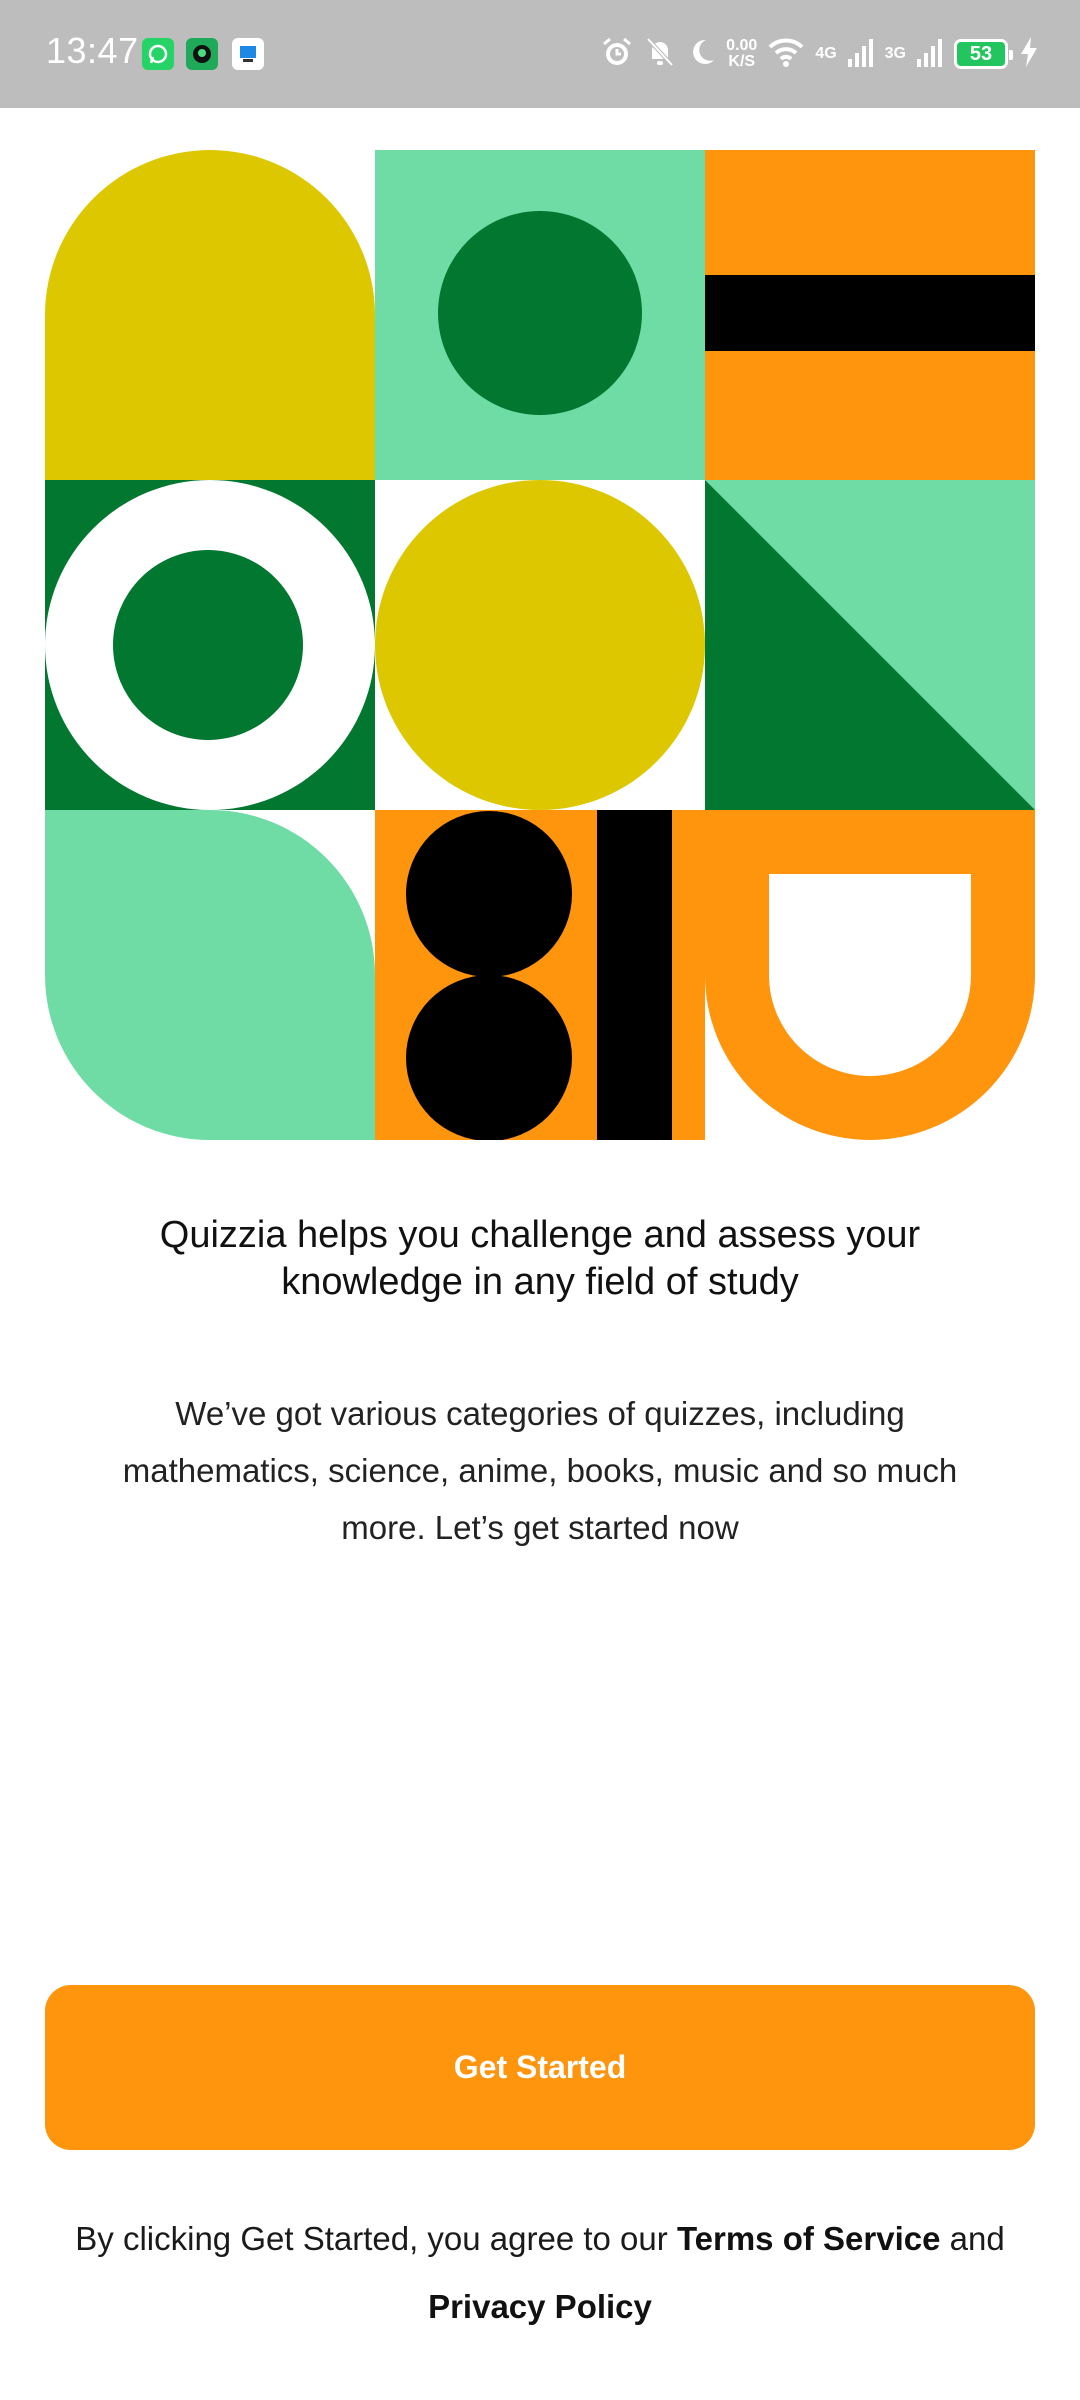 The width and height of the screenshot is (1080, 2400). I want to click on tile-yellow-circle, so click(540, 645).